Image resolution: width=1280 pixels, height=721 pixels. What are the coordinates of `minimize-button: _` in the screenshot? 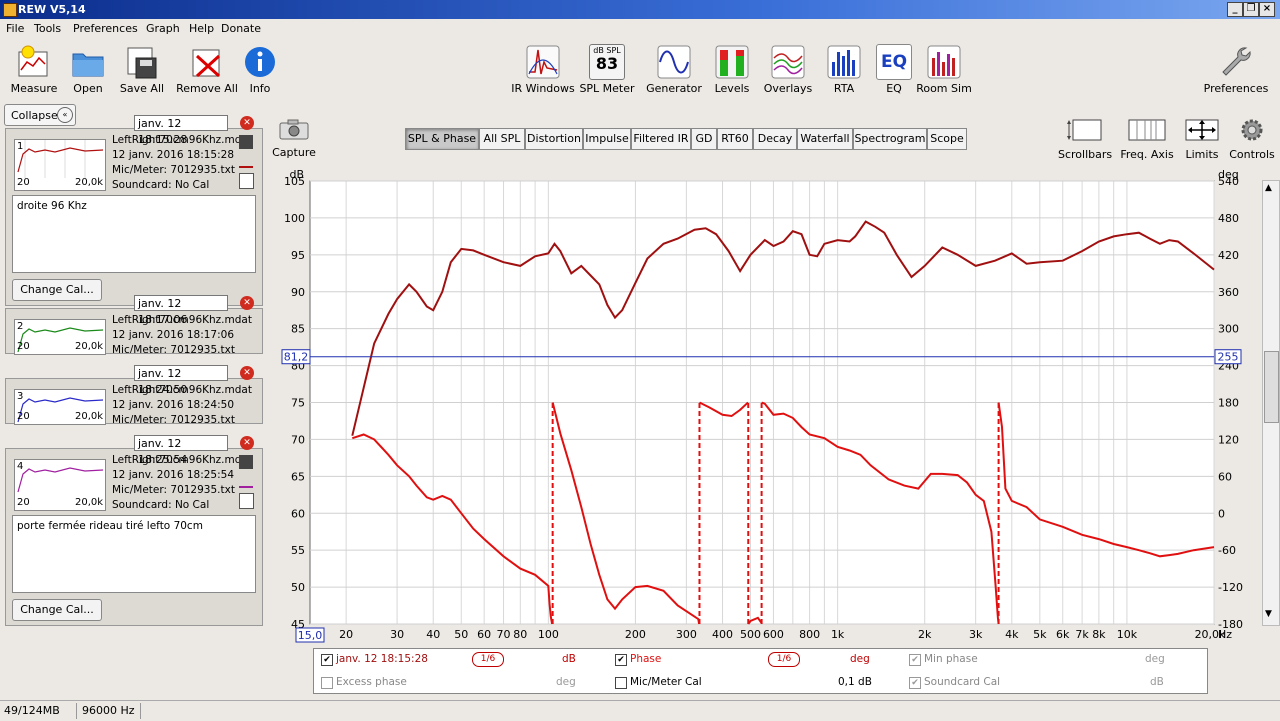 It's located at (1235, 9).